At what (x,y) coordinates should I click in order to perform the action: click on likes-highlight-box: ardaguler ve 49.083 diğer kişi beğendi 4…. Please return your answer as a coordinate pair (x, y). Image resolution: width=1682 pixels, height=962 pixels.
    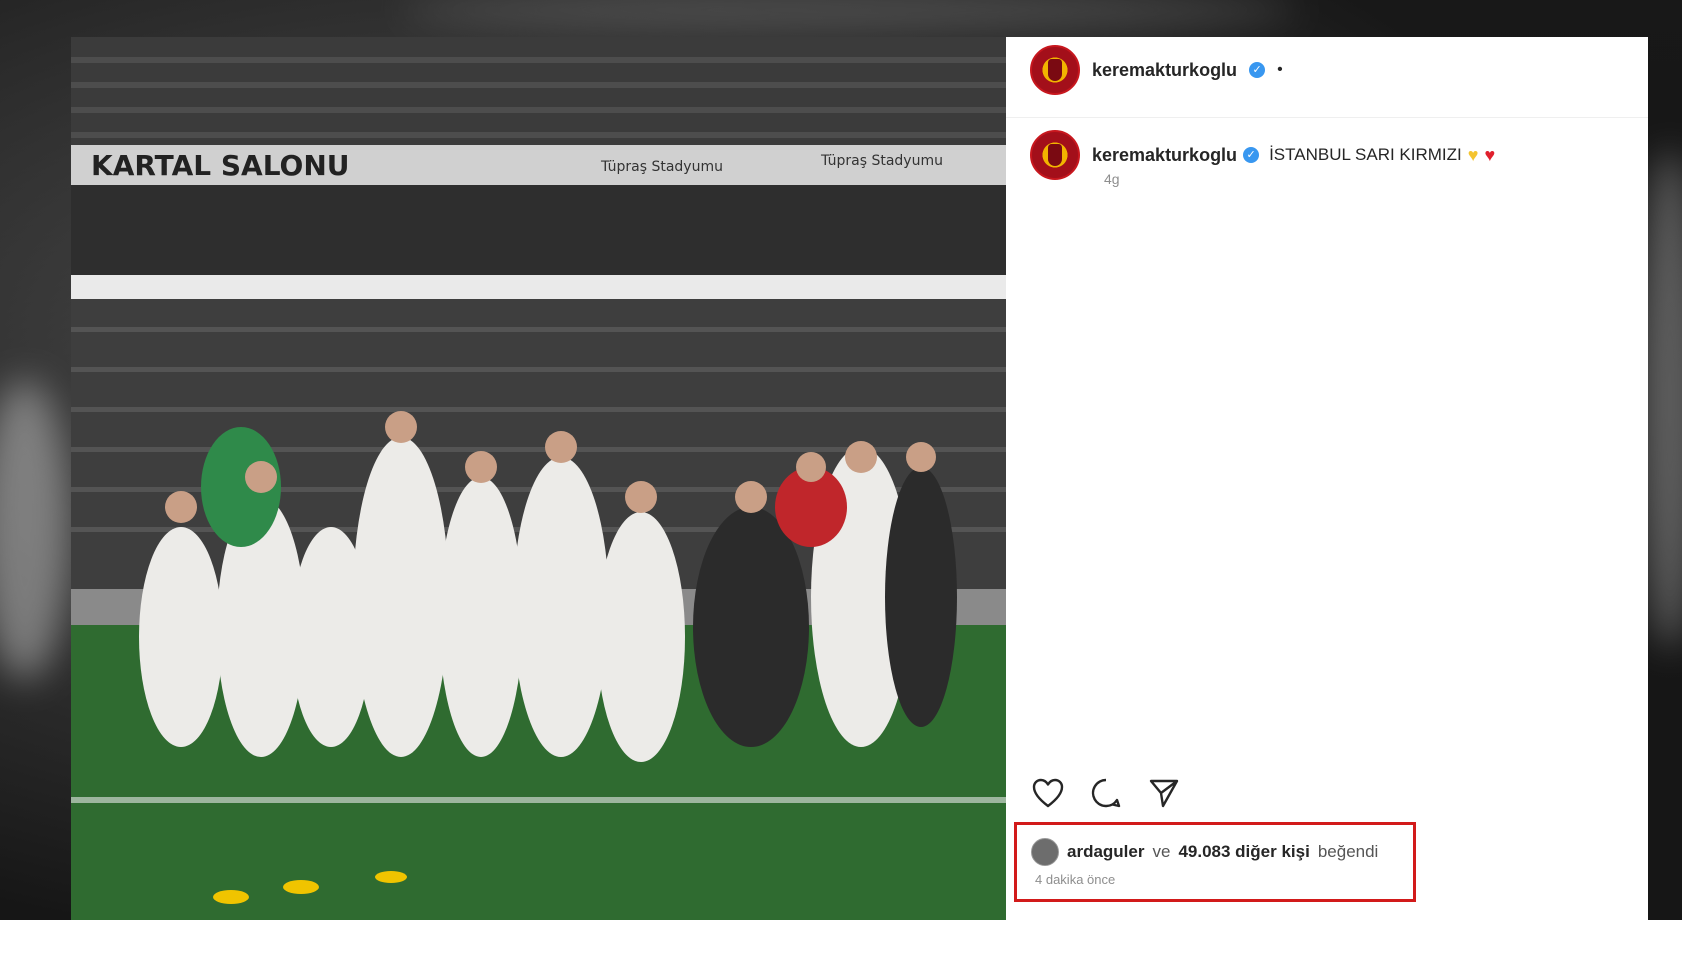
    Looking at the image, I should click on (1215, 862).